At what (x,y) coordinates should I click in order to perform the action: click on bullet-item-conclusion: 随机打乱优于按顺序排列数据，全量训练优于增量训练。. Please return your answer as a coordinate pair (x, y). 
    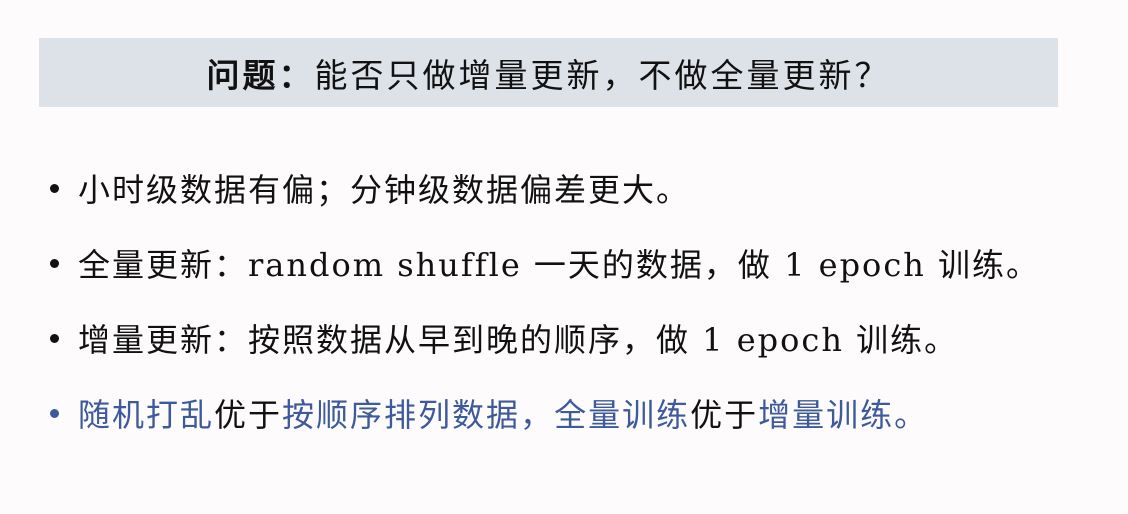
    Looking at the image, I should click on (585, 413).